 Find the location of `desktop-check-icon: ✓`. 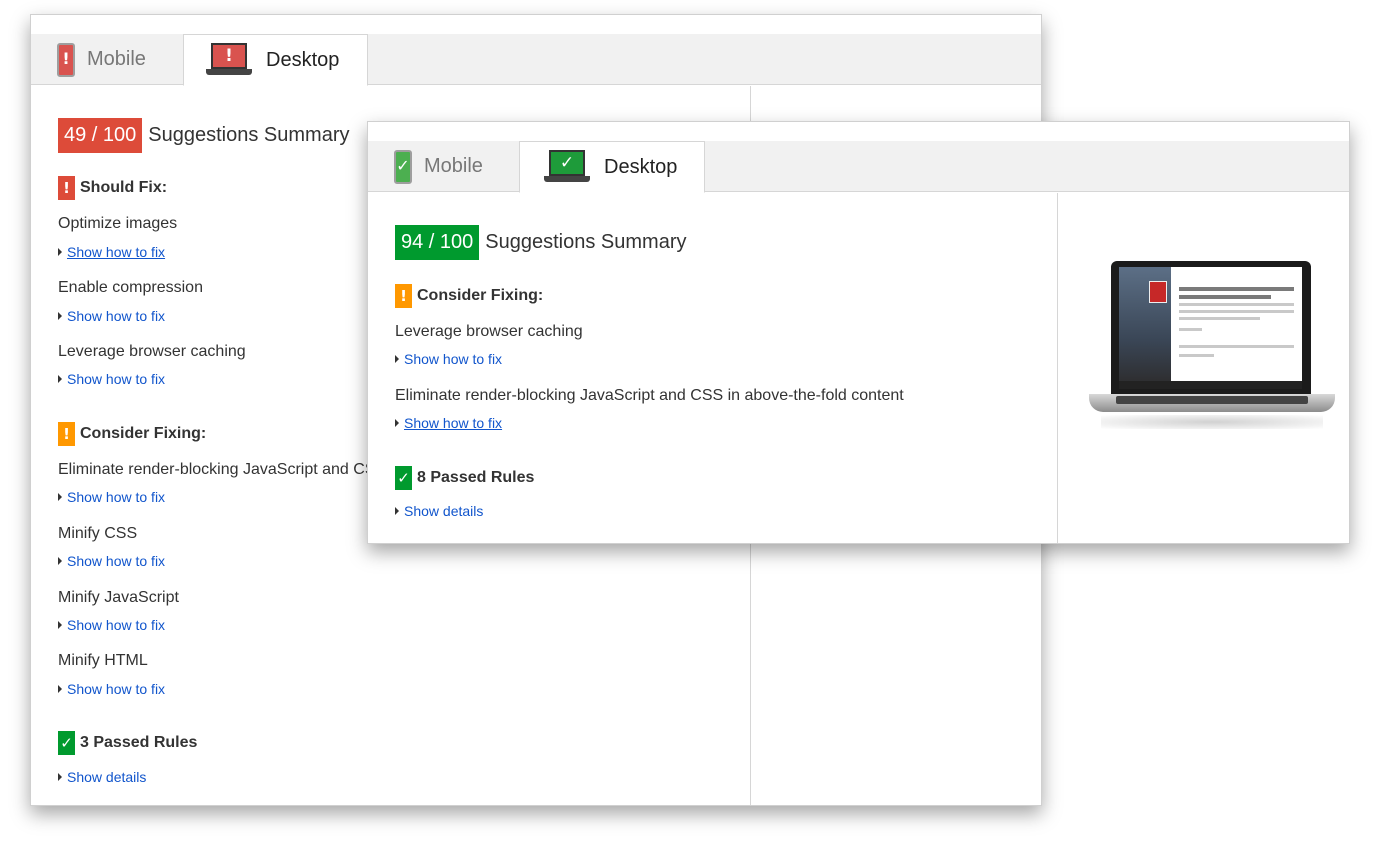

desktop-check-icon: ✓ is located at coordinates (567, 167).